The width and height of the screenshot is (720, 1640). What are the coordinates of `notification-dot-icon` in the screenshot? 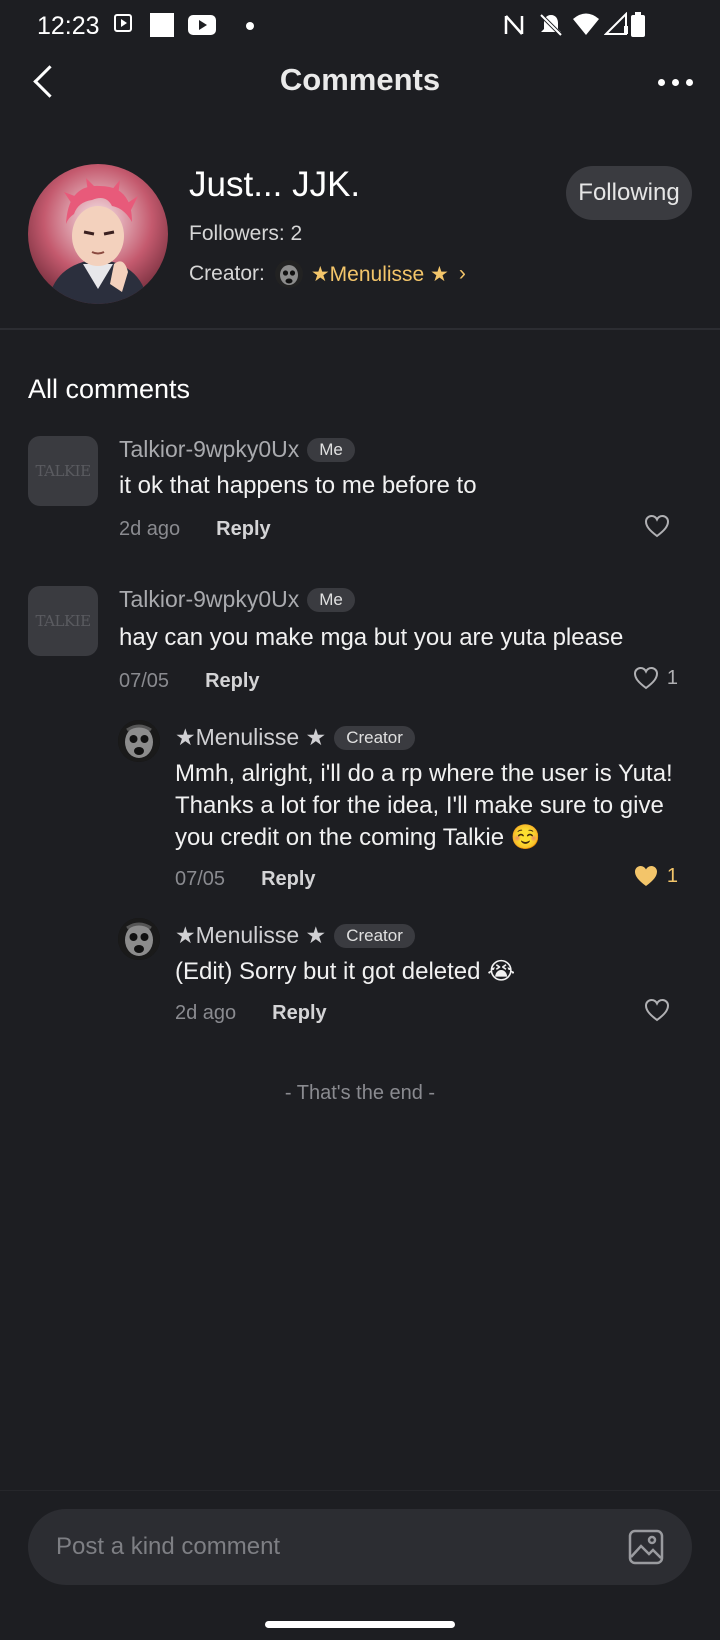 It's located at (250, 26).